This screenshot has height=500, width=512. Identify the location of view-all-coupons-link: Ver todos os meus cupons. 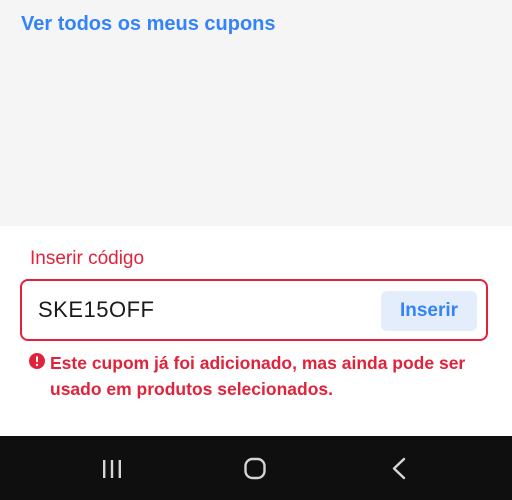
(148, 24).